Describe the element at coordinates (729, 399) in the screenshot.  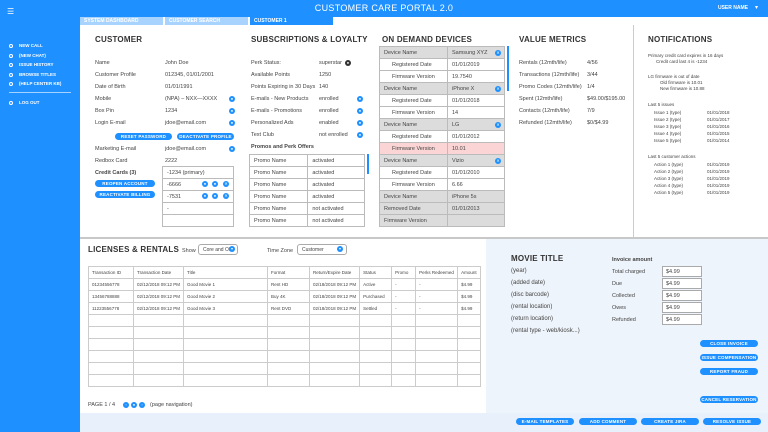
I see `cancel-reservation-button: CANCEL RESERVATION` at that location.